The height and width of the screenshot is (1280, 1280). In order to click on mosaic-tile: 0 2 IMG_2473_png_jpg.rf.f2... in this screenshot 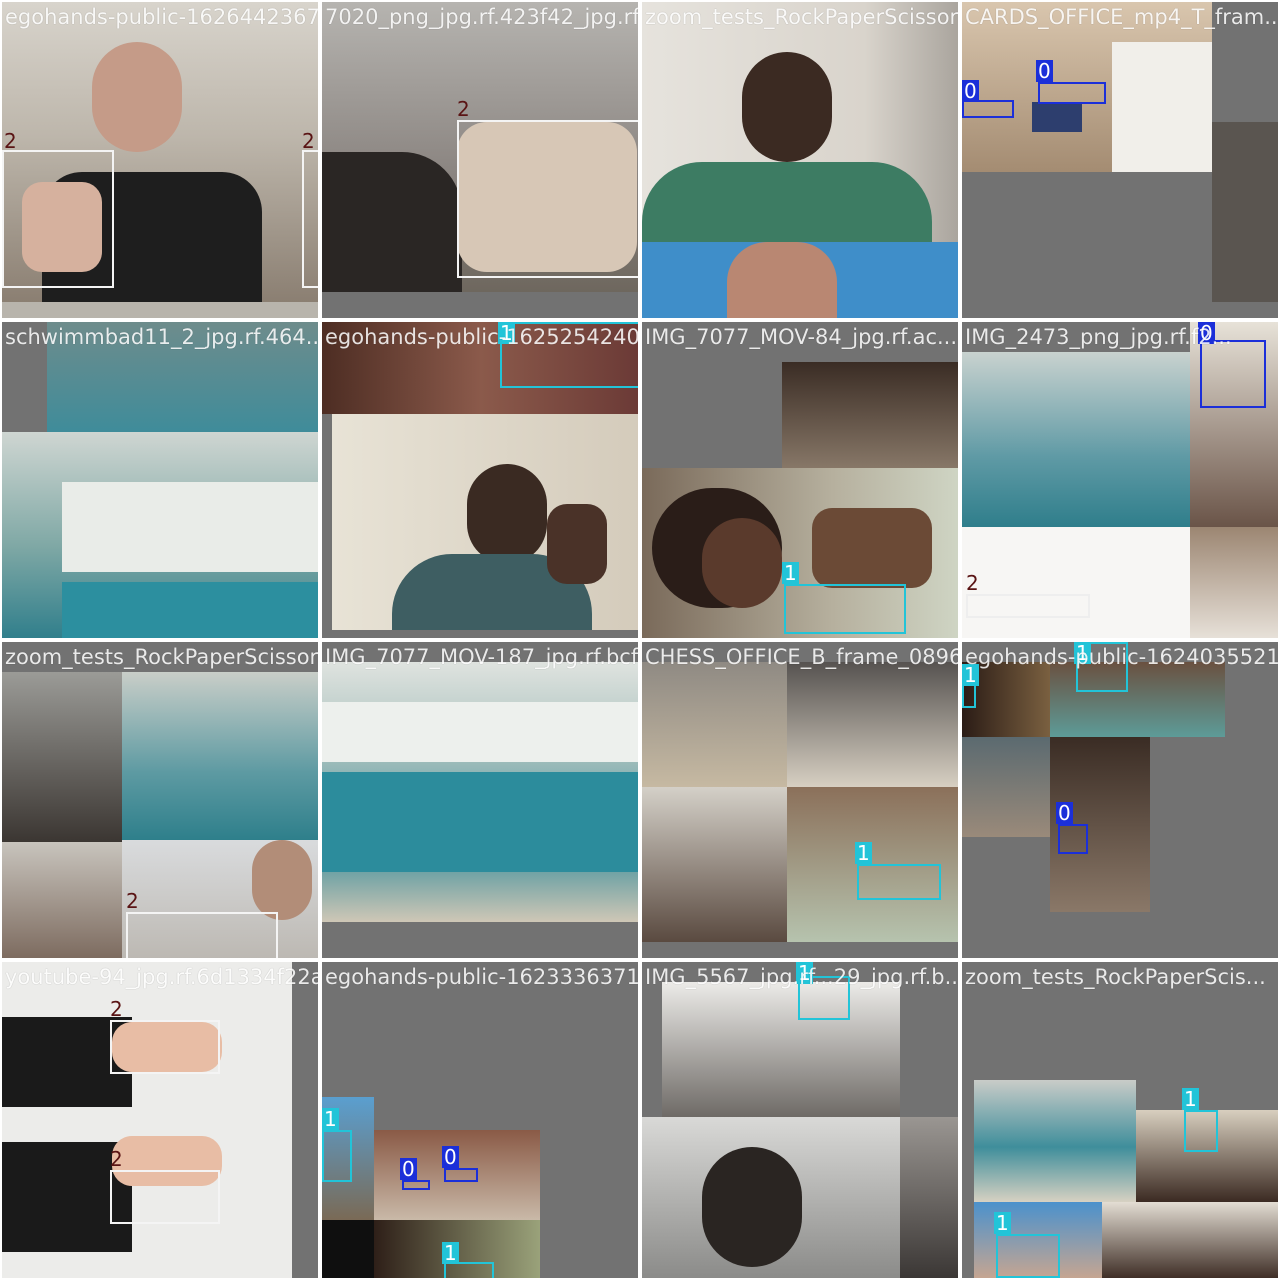, I will do `click(1120, 480)`.